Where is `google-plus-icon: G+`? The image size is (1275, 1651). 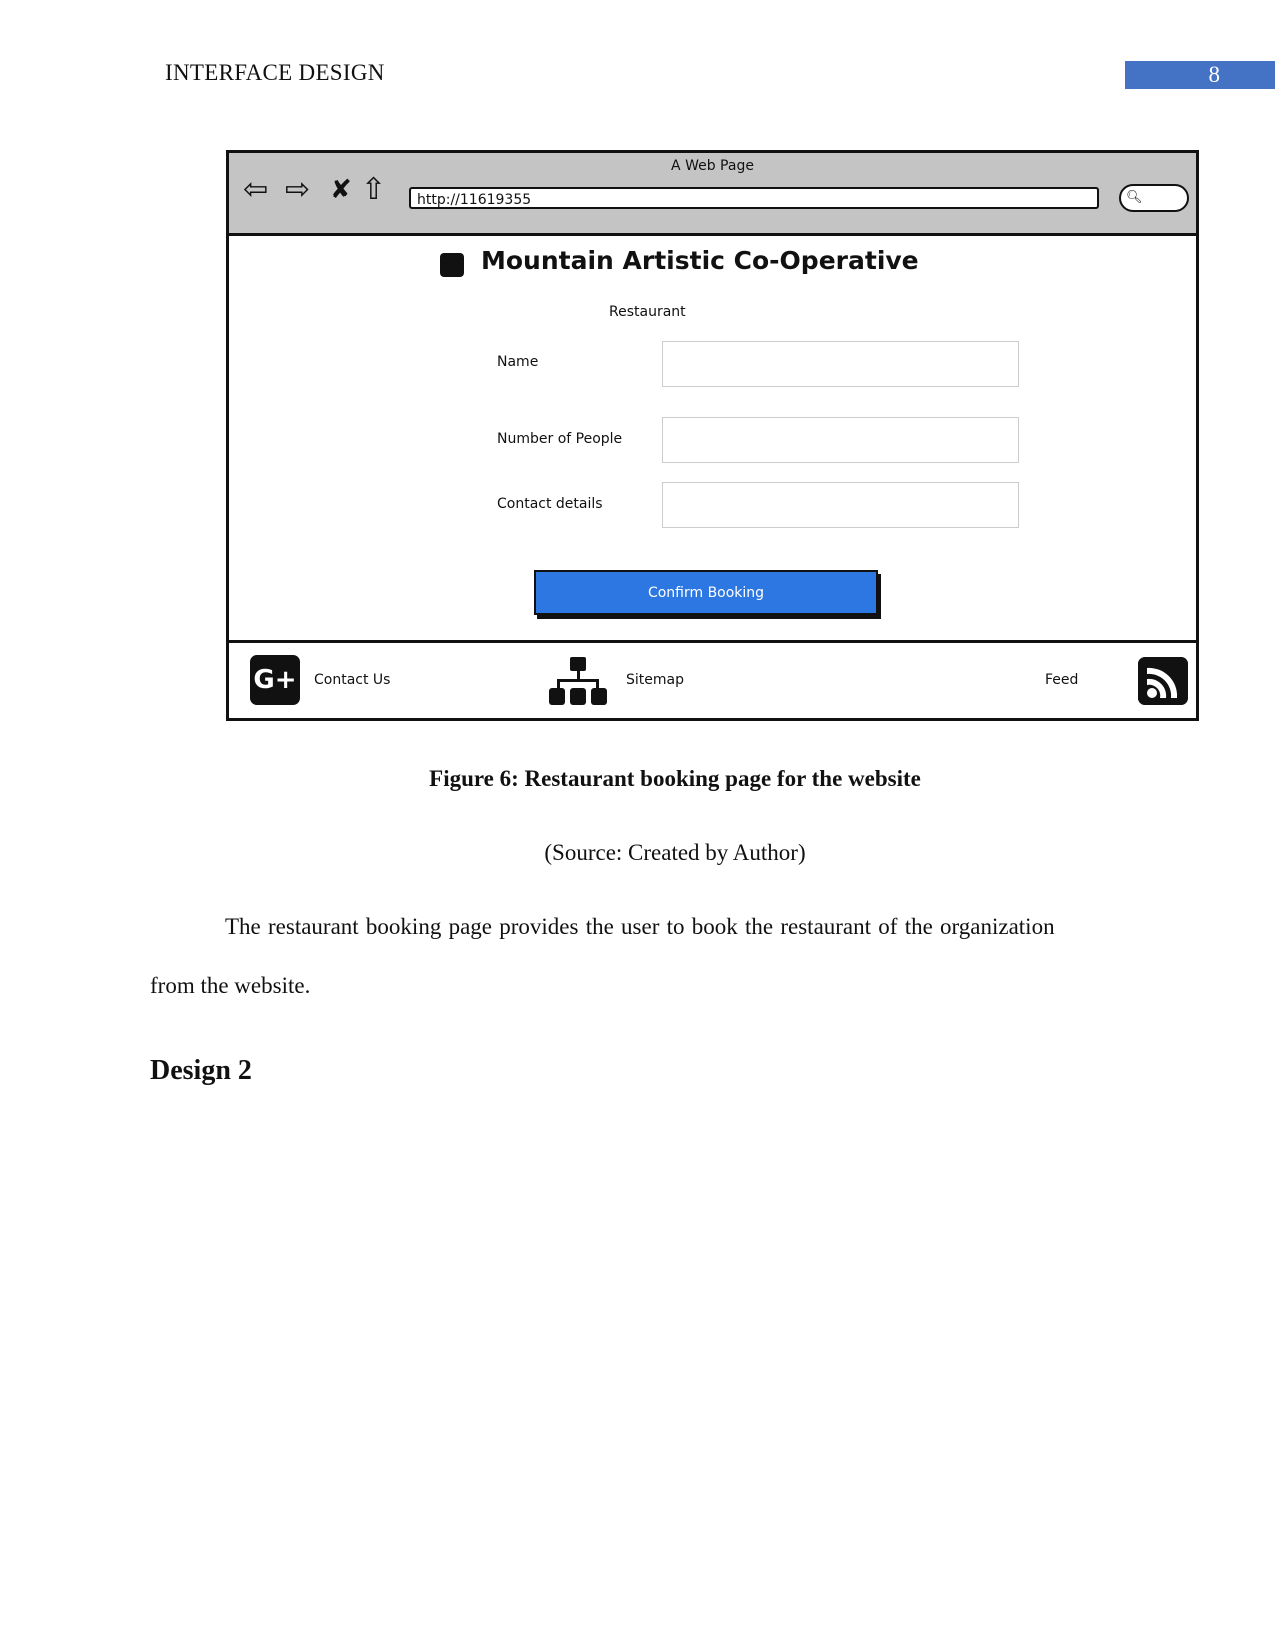 google-plus-icon: G+ is located at coordinates (275, 680).